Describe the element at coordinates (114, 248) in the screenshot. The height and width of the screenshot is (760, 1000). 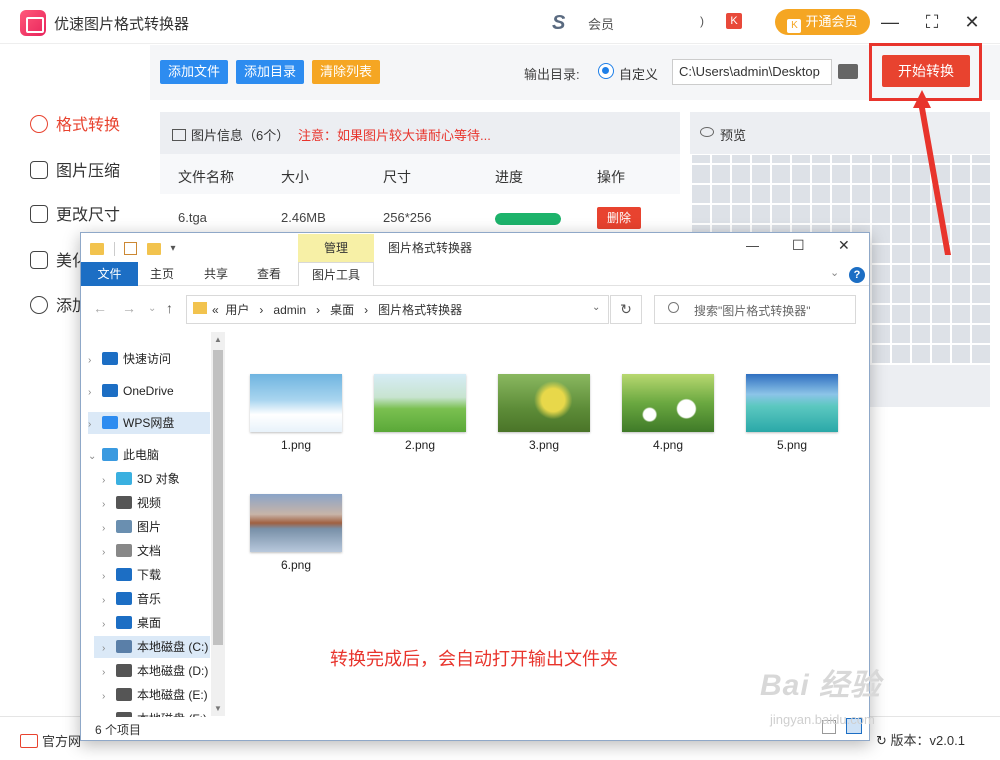
I see `divider` at that location.